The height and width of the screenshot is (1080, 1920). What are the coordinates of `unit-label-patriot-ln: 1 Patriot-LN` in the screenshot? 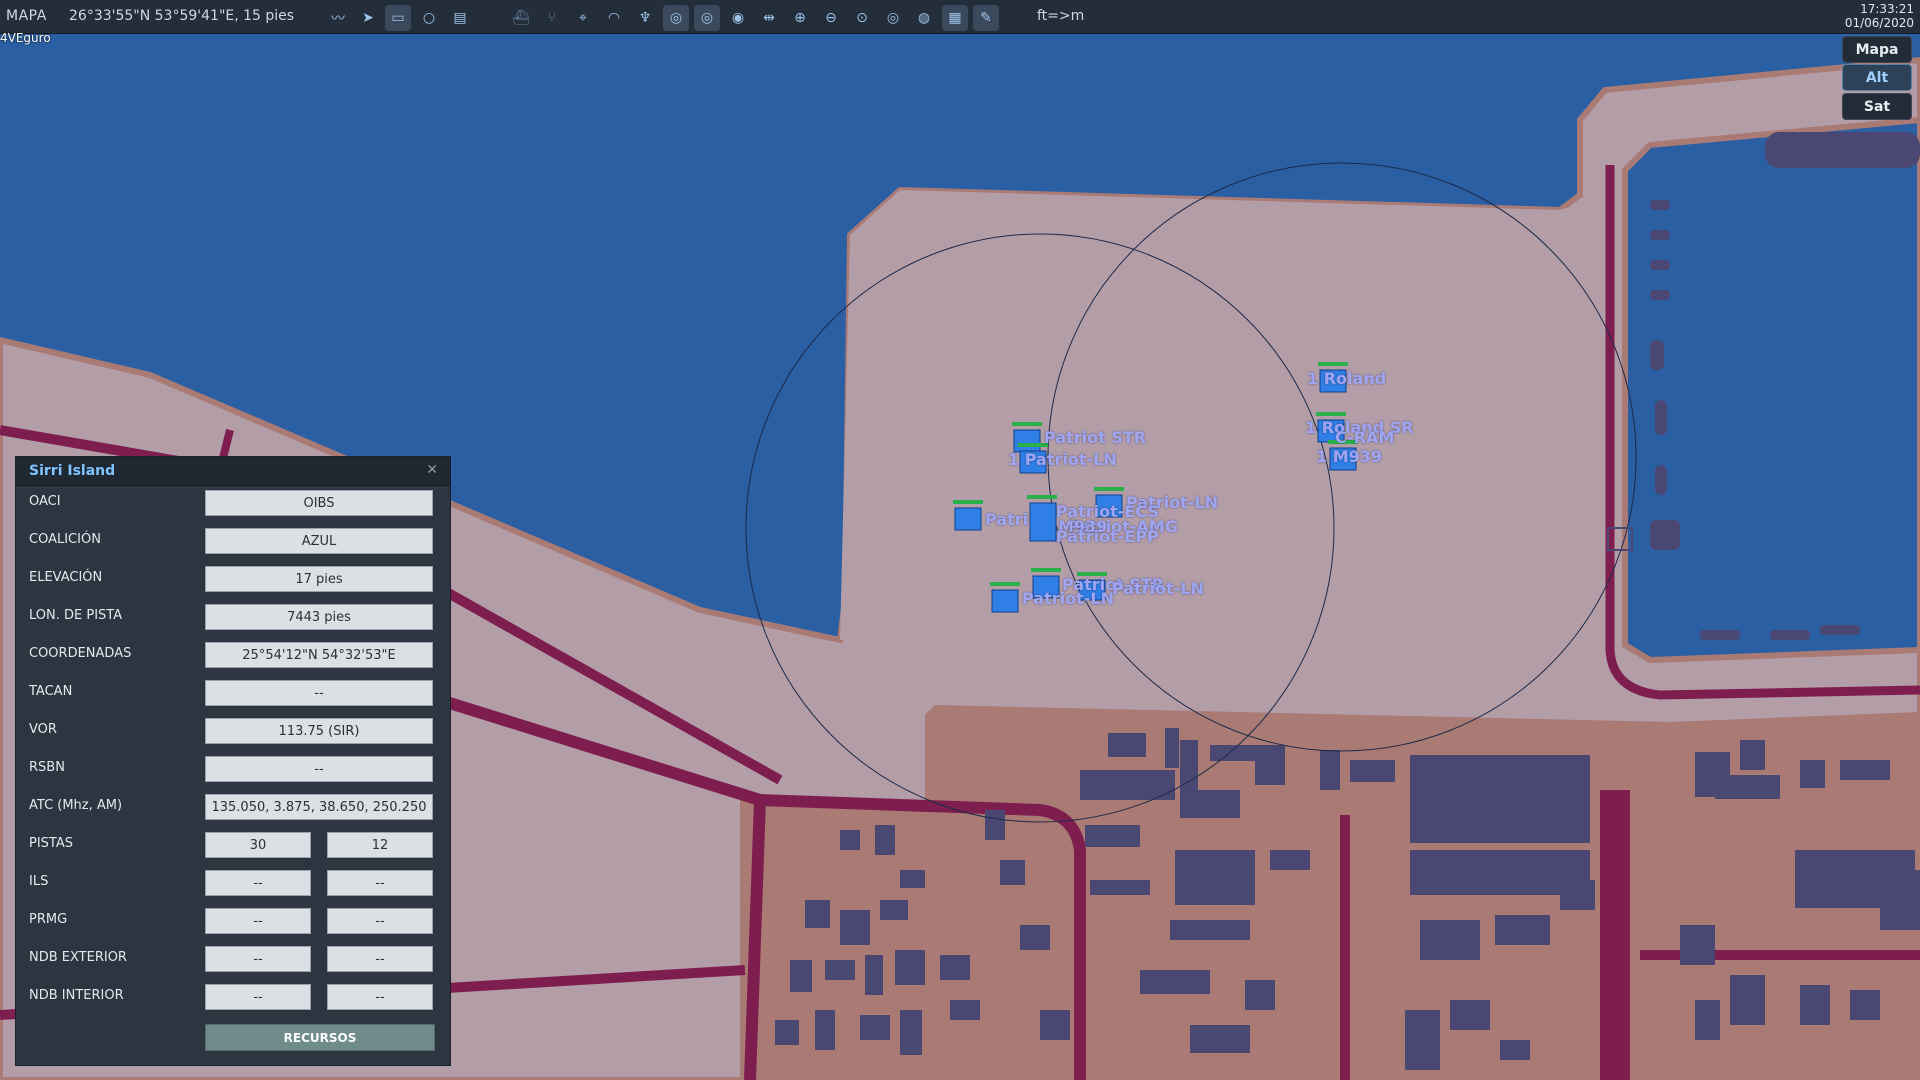 It's located at (1062, 459).